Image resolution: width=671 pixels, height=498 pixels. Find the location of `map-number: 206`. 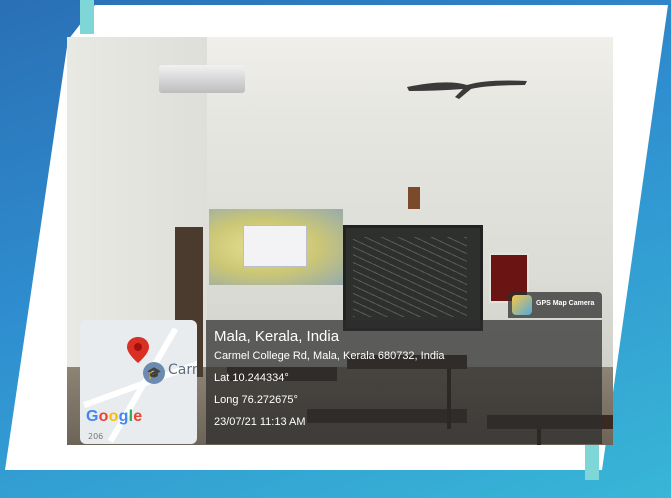

map-number: 206 is located at coordinates (96, 436).